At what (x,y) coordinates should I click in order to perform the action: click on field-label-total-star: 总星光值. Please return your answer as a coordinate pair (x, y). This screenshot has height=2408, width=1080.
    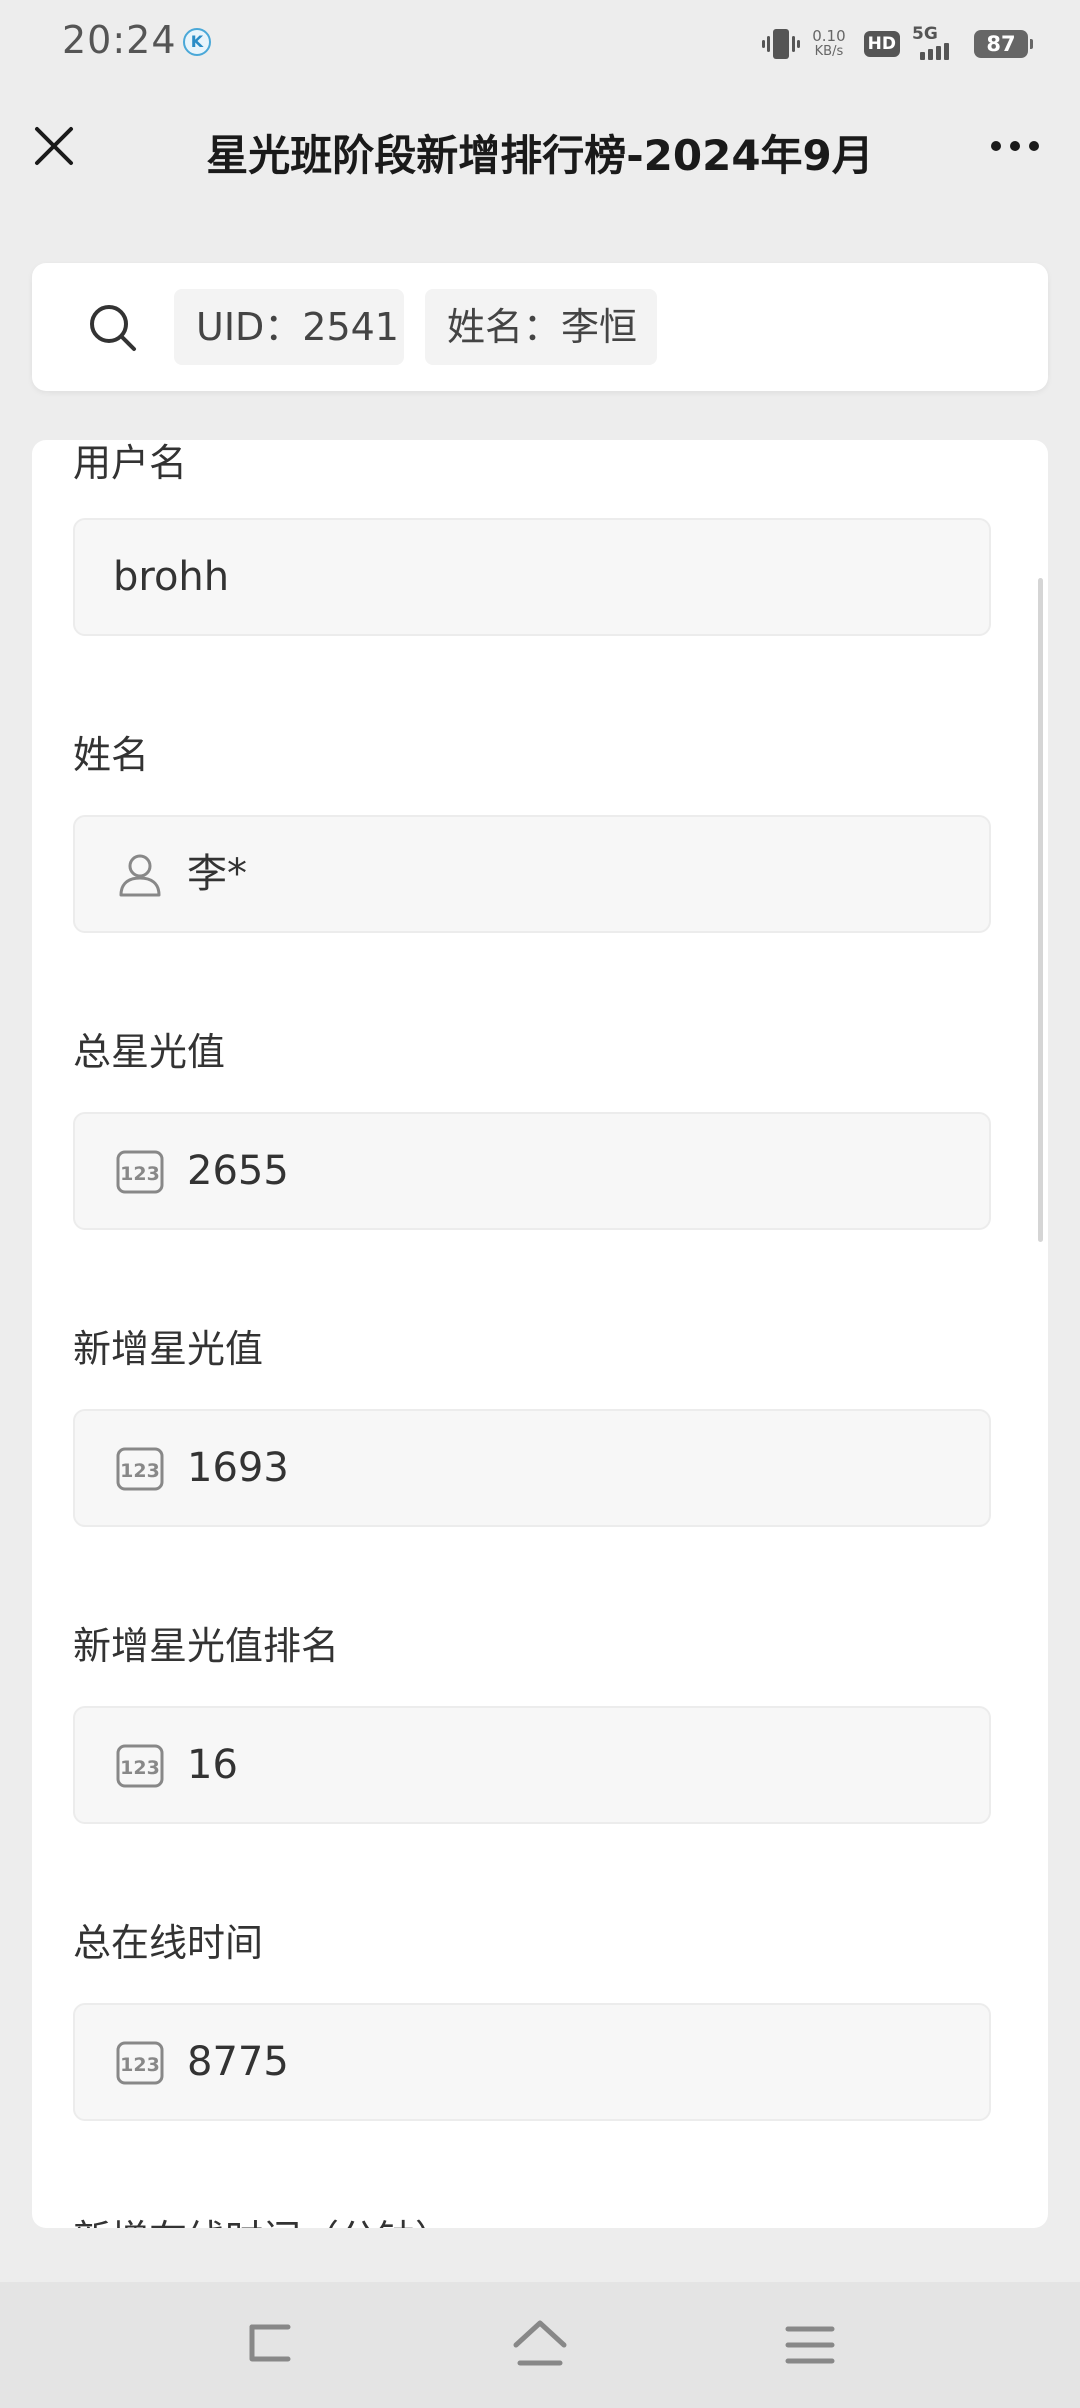
    Looking at the image, I should click on (149, 1052).